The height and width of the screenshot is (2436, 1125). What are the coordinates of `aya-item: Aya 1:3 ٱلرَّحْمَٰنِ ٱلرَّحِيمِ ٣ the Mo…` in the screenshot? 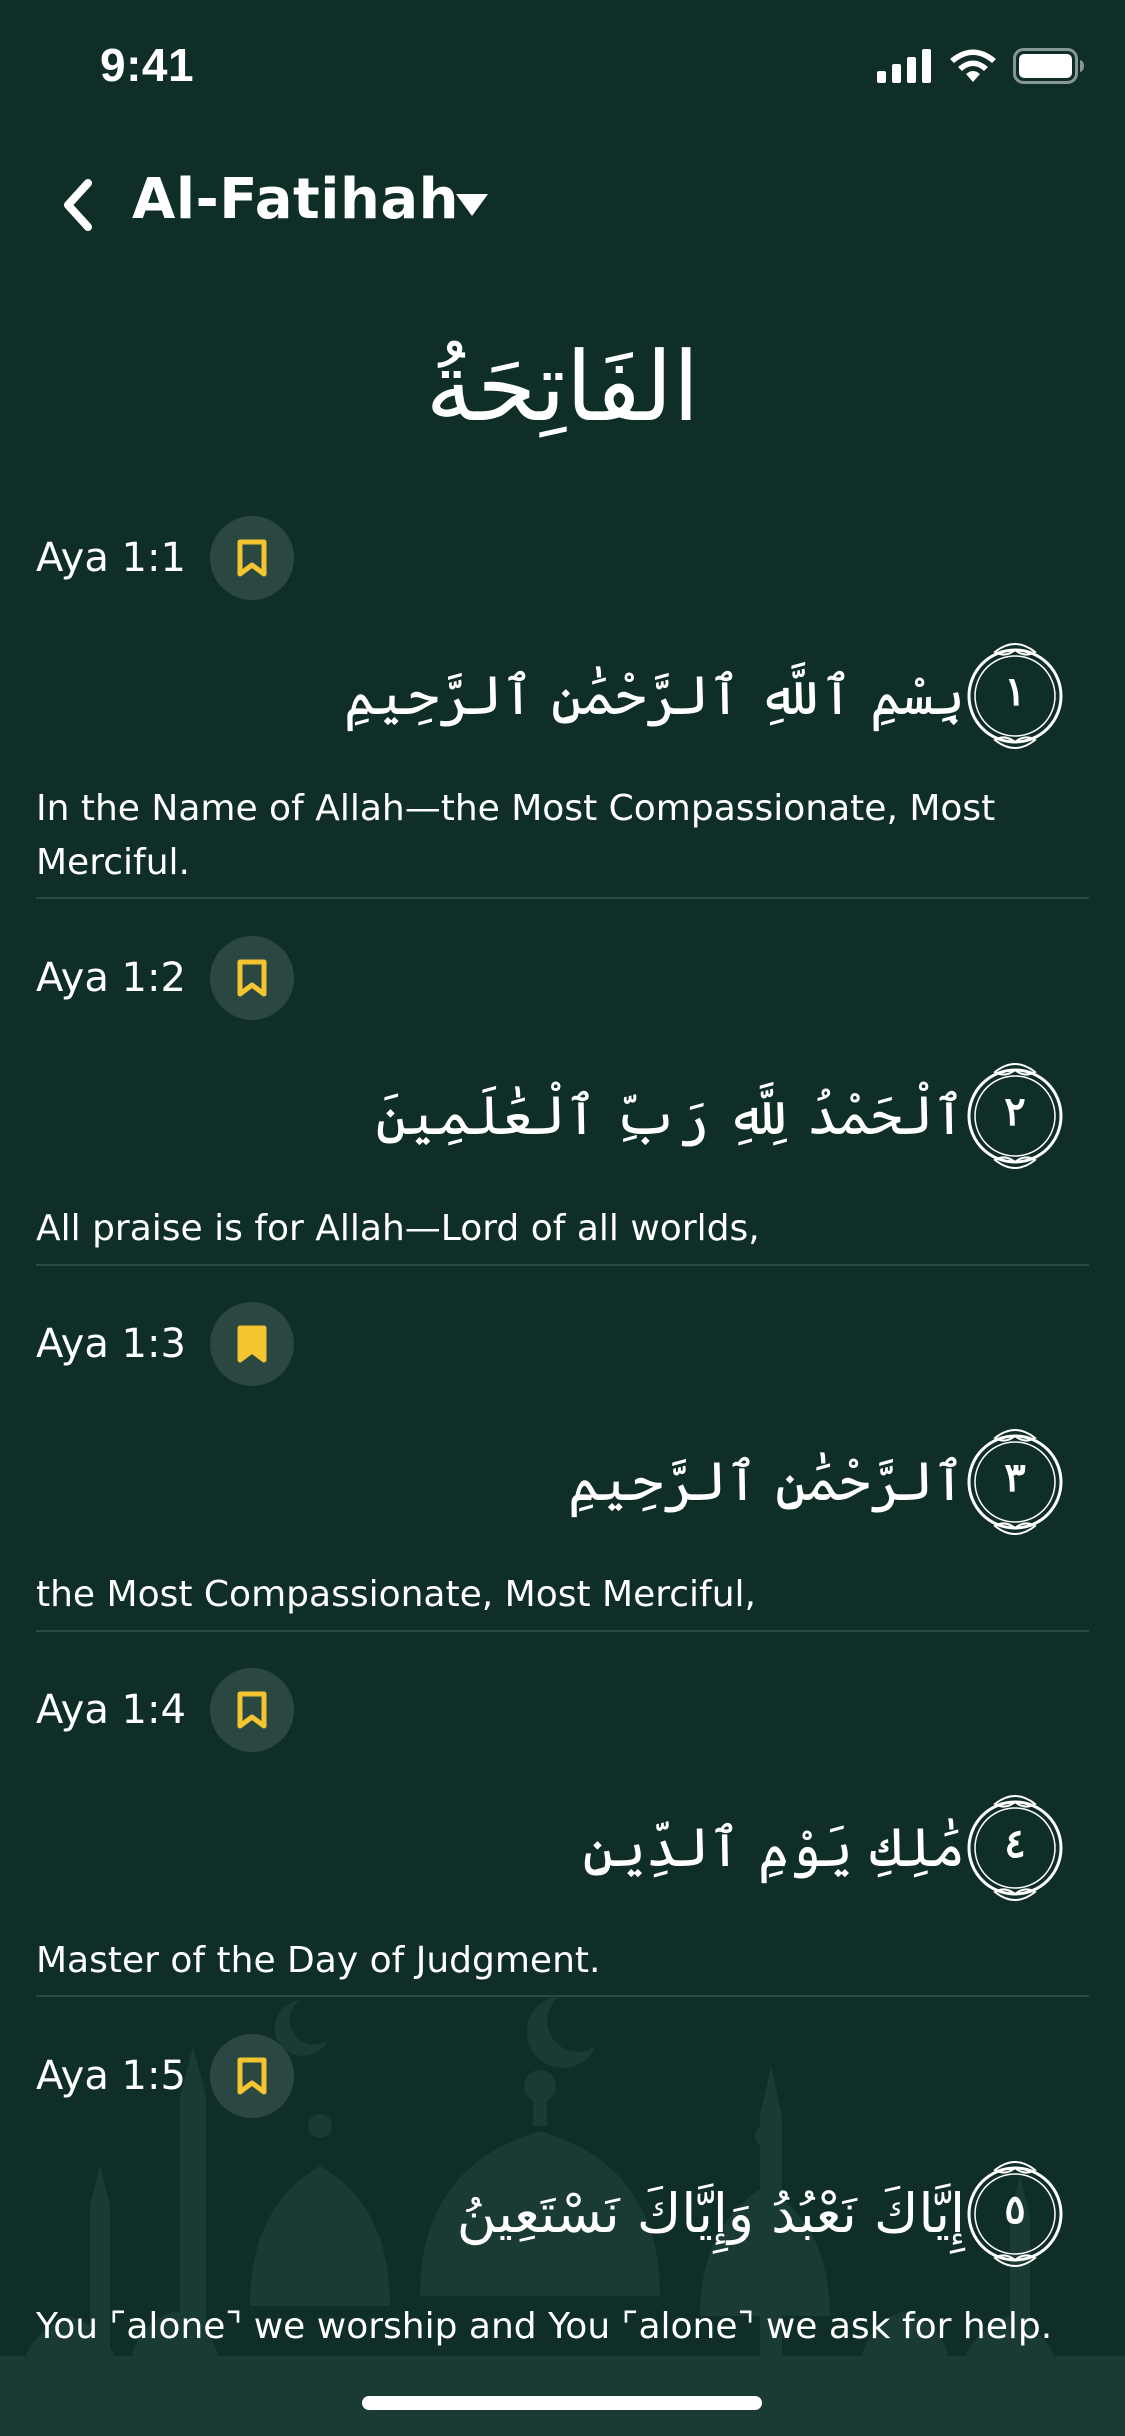 It's located at (562, 1462).